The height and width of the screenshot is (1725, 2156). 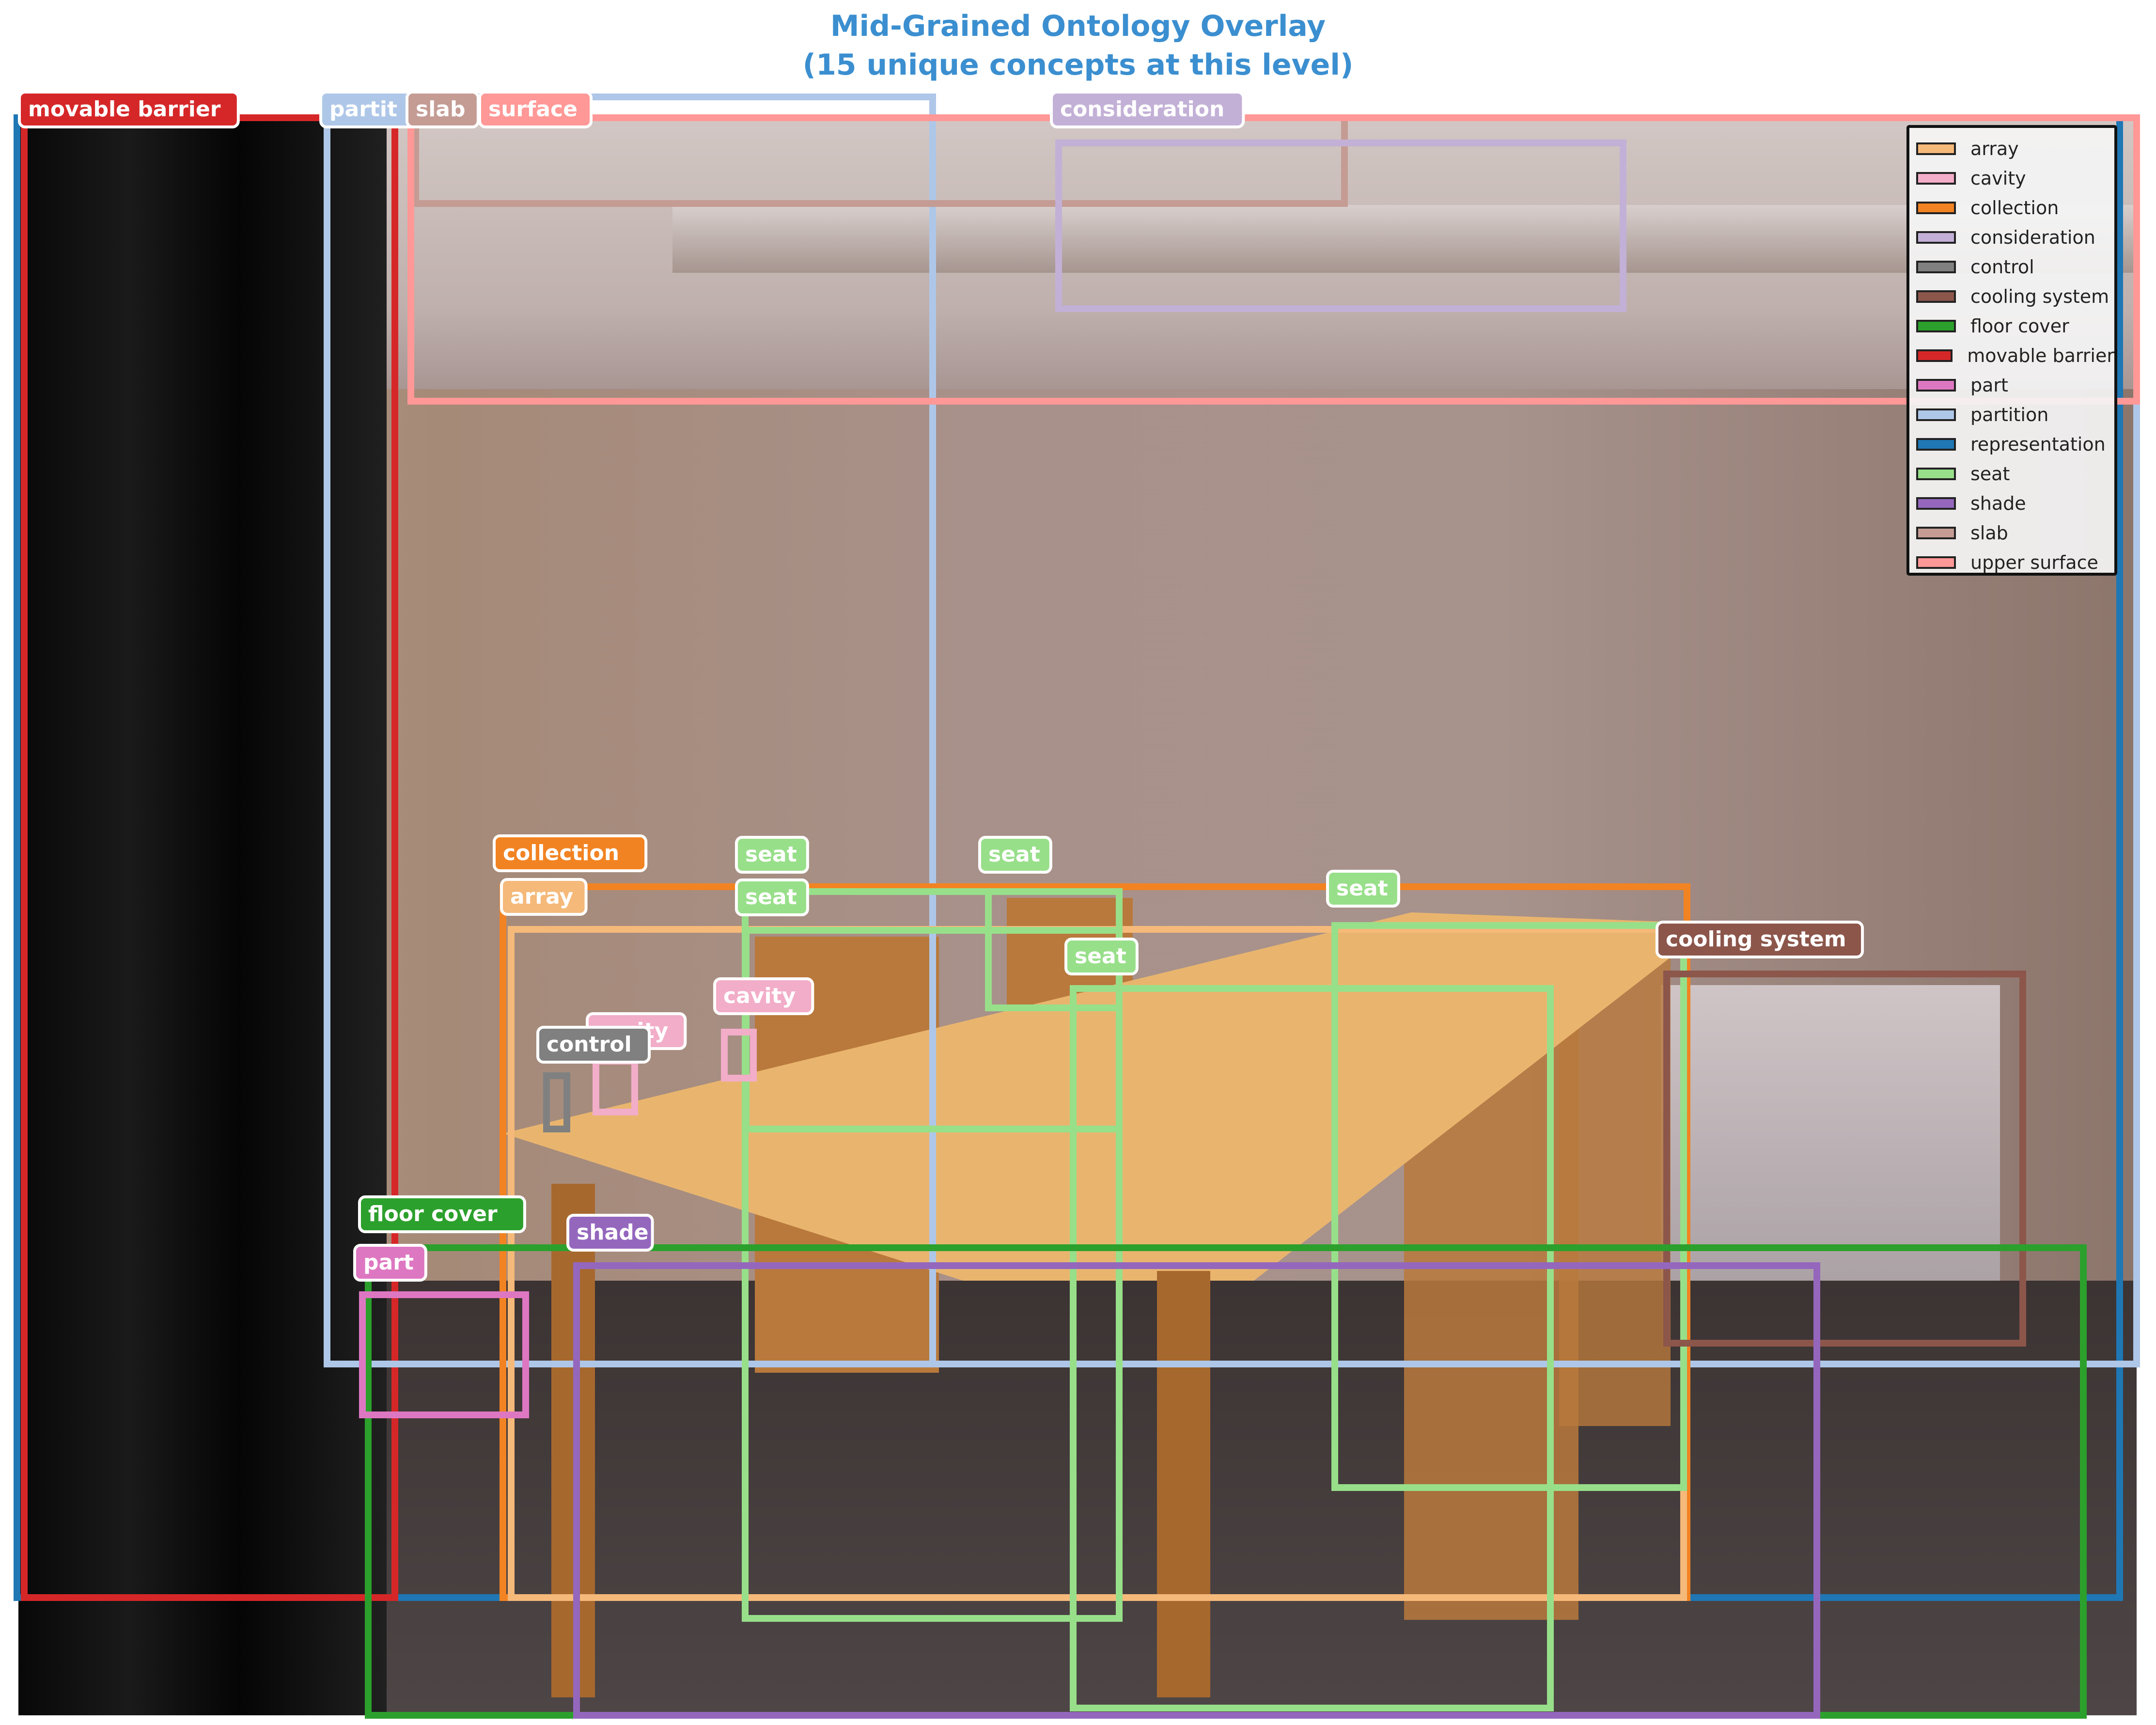 I want to click on part-label: part, so click(x=390, y=1263).